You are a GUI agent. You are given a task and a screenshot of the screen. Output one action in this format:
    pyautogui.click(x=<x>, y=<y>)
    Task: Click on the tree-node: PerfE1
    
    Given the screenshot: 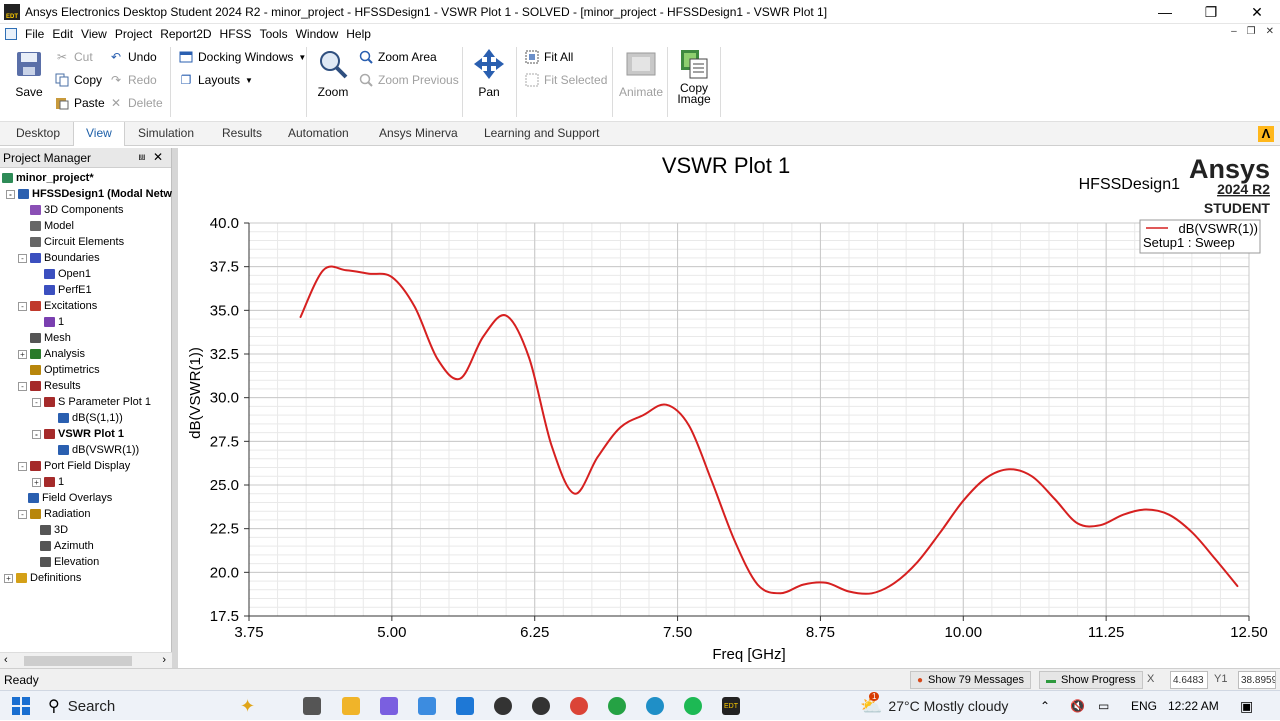 What is the action you would take?
    pyautogui.click(x=68, y=290)
    